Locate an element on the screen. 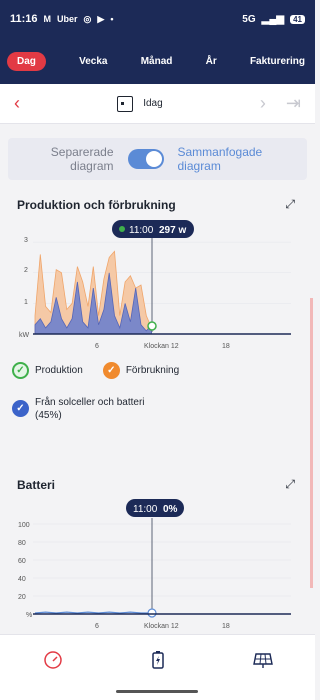  status-time: 11:16 is located at coordinates (24, 19).